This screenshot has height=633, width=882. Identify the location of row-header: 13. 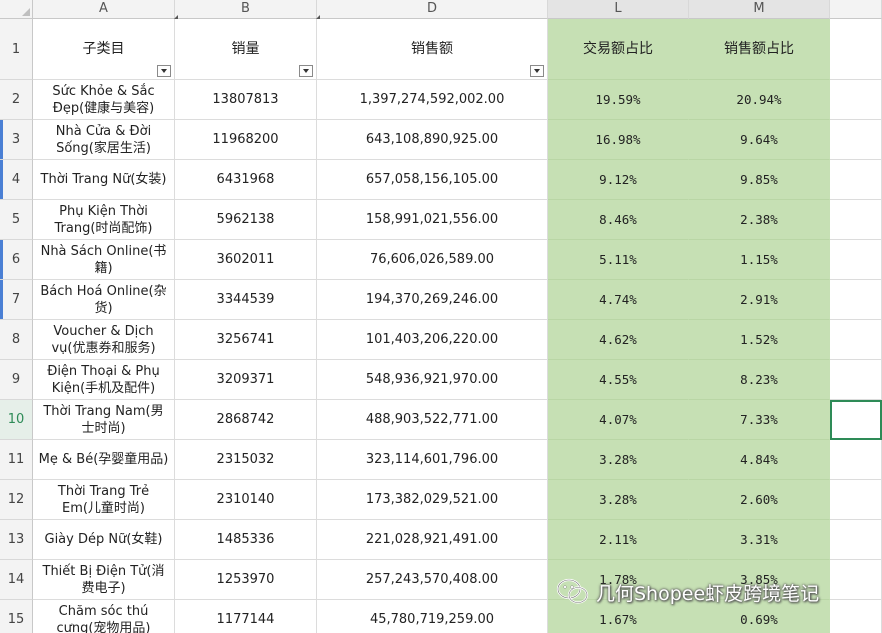
(16, 540).